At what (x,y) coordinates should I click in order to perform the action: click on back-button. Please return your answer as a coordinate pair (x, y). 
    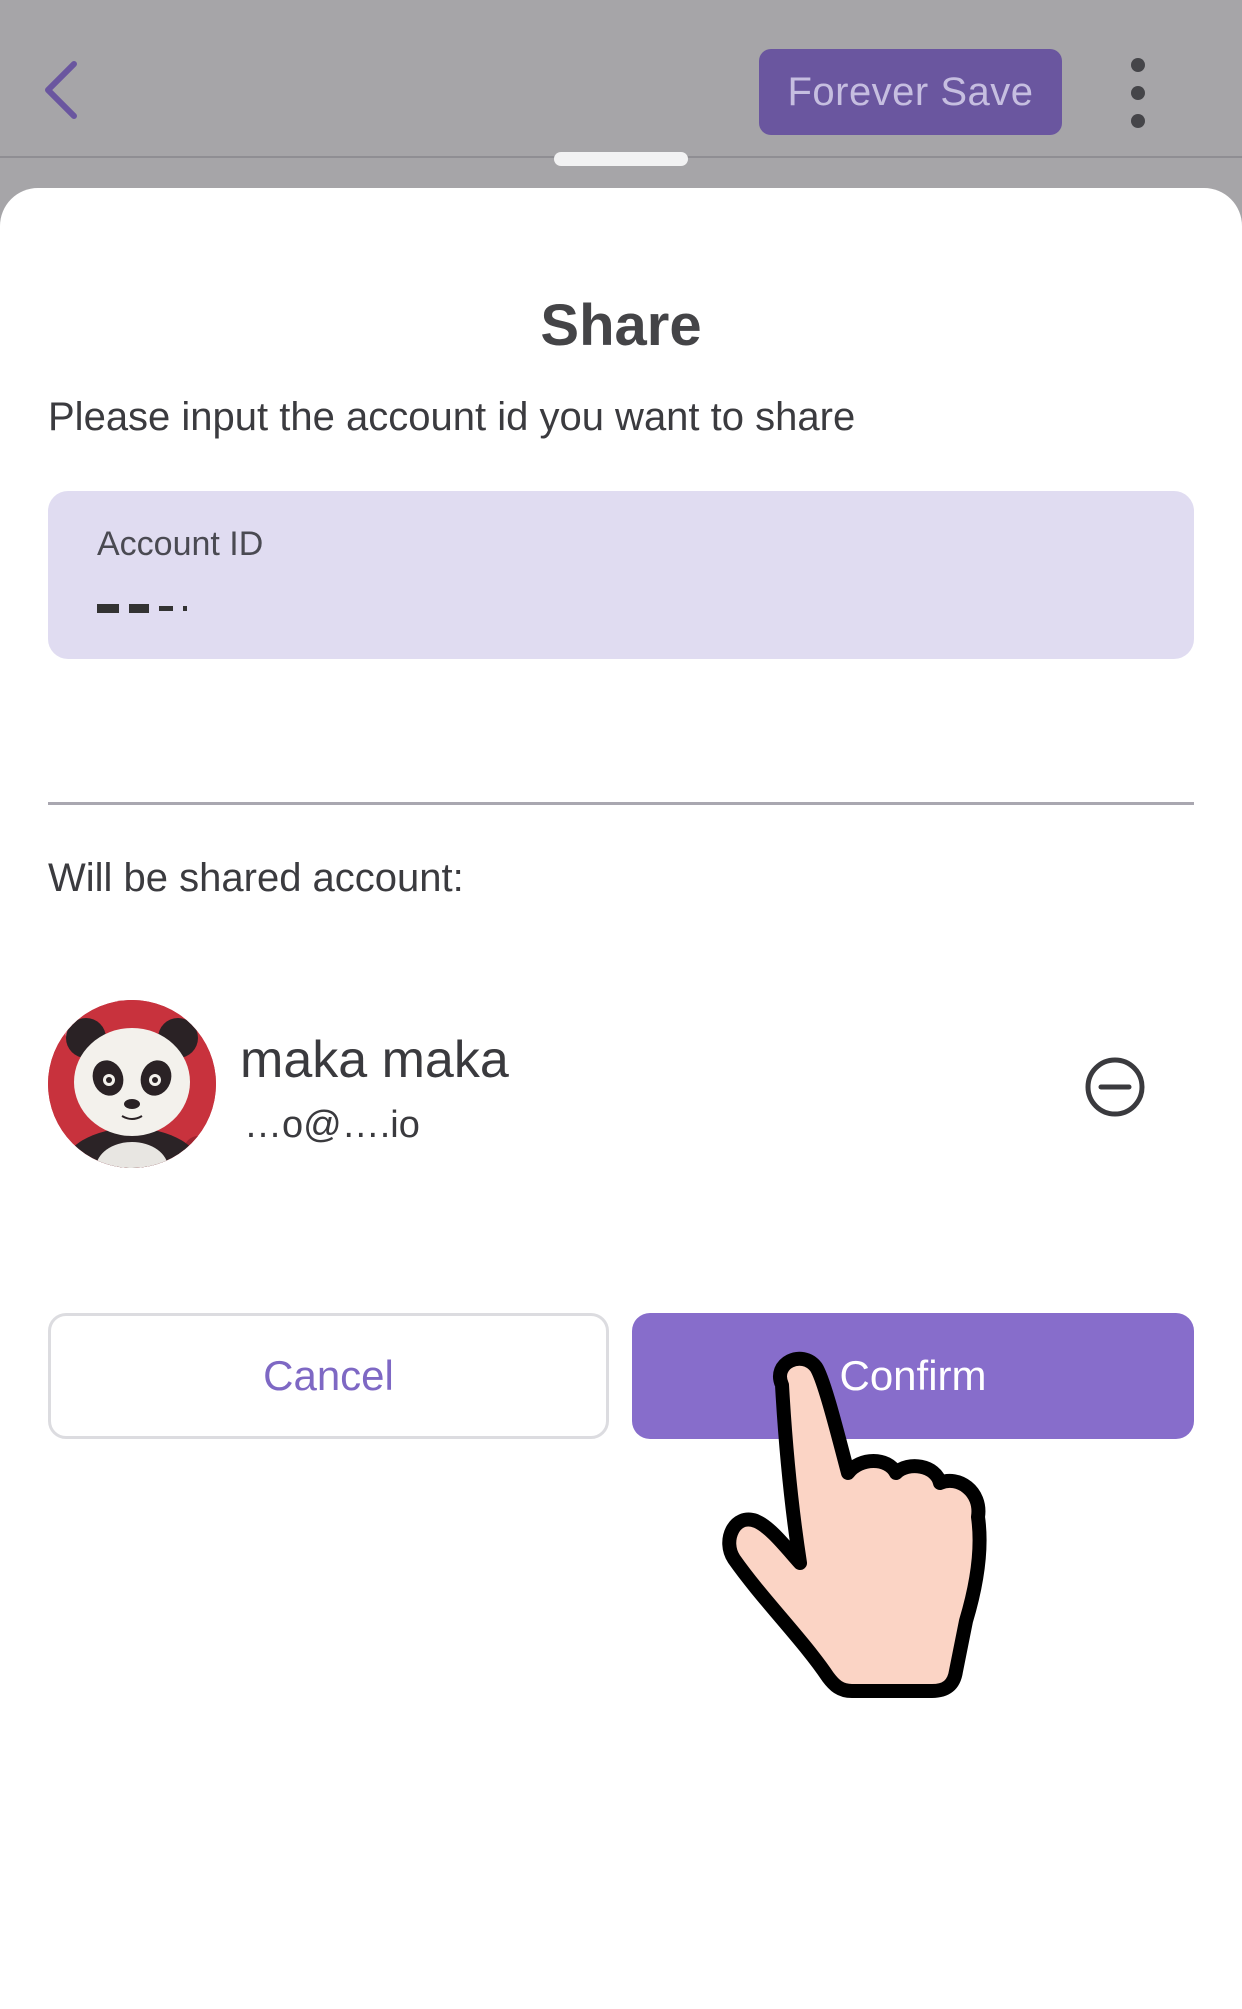
    Looking at the image, I should click on (60, 90).